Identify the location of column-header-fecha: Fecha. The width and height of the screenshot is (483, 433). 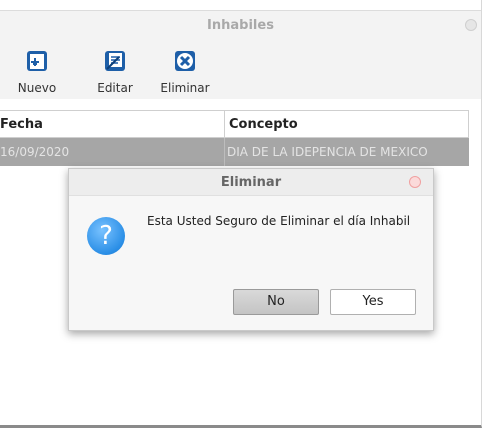
(21, 124).